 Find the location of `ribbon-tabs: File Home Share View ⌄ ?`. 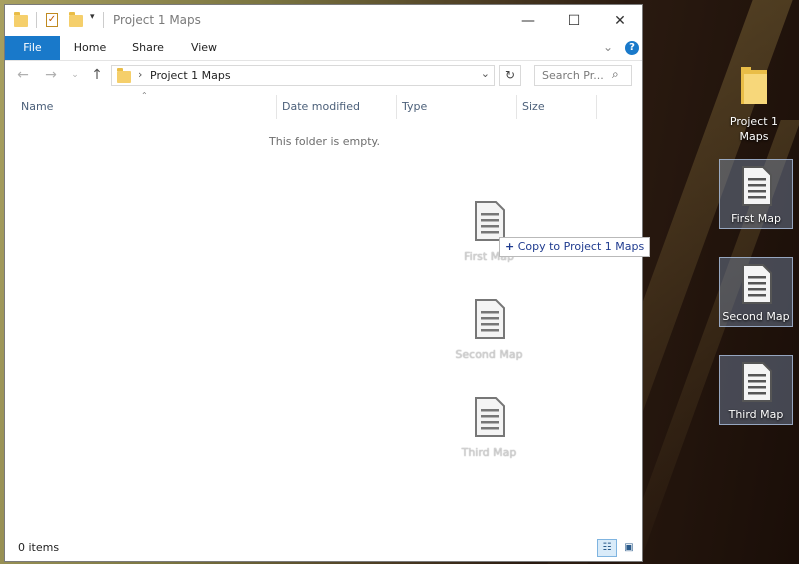

ribbon-tabs: File Home Share View ⌄ ? is located at coordinates (323, 48).